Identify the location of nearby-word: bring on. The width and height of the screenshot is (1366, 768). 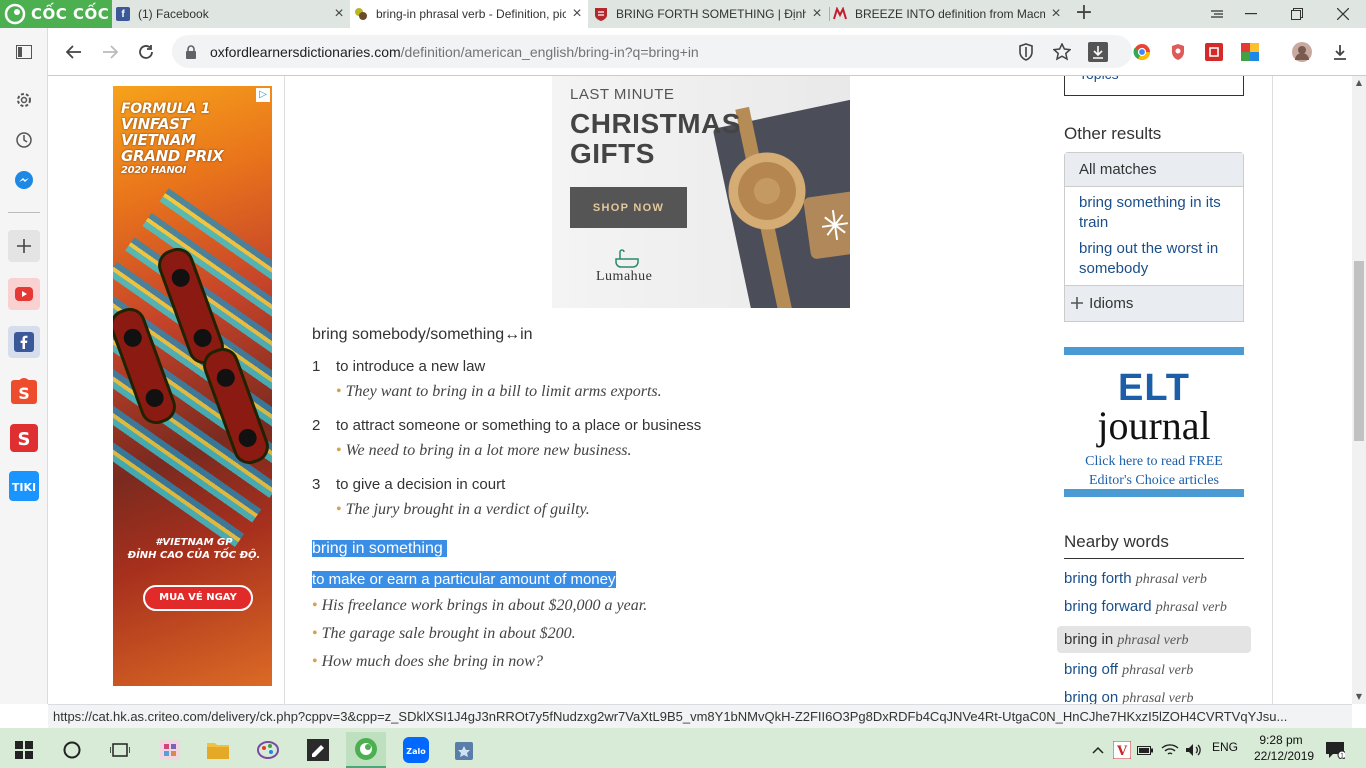
(1091, 696).